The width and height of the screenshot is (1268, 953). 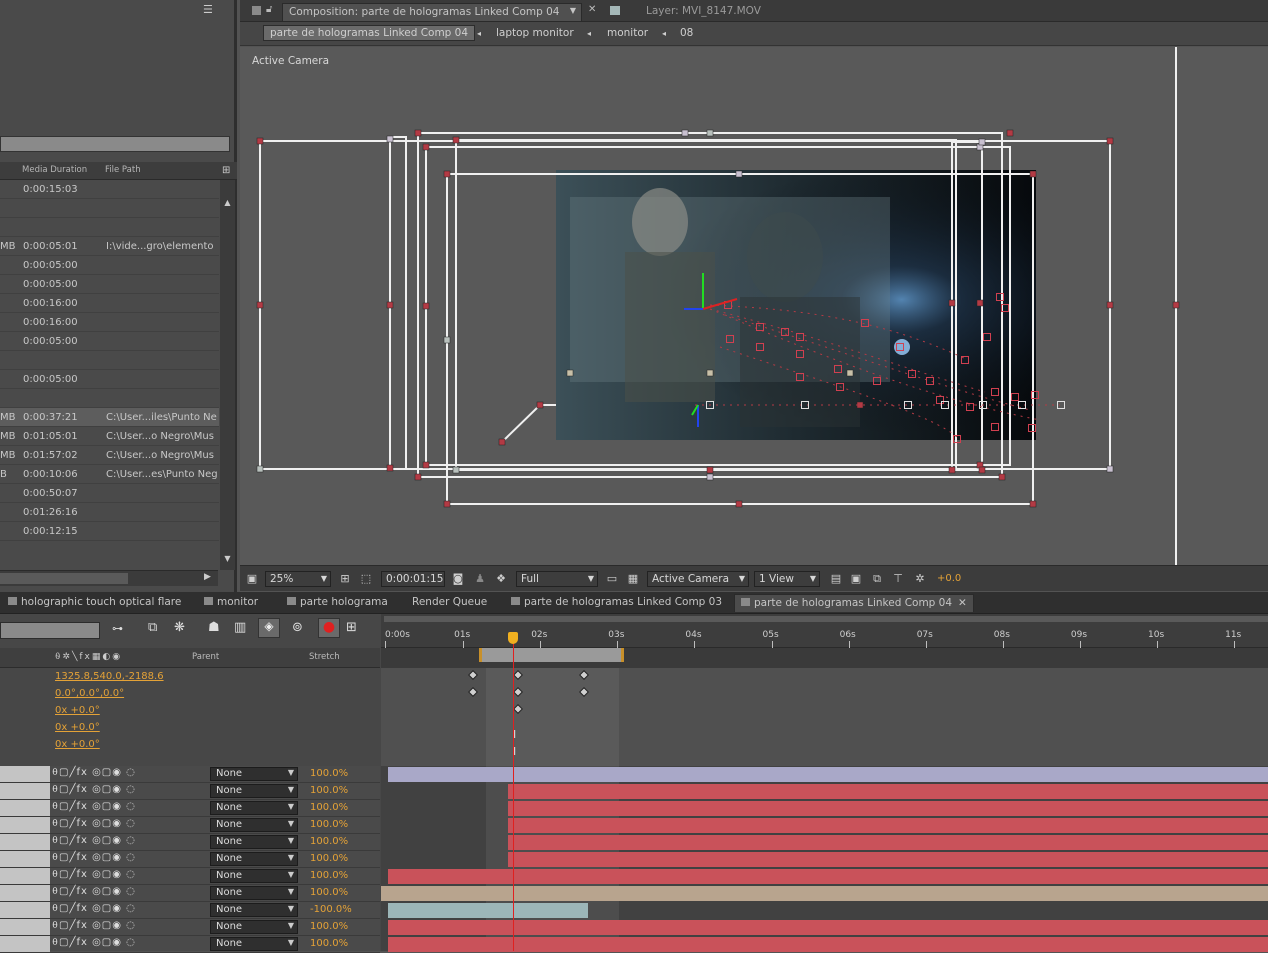 I want to click on scroll-down-icon: ▼, so click(x=227, y=559).